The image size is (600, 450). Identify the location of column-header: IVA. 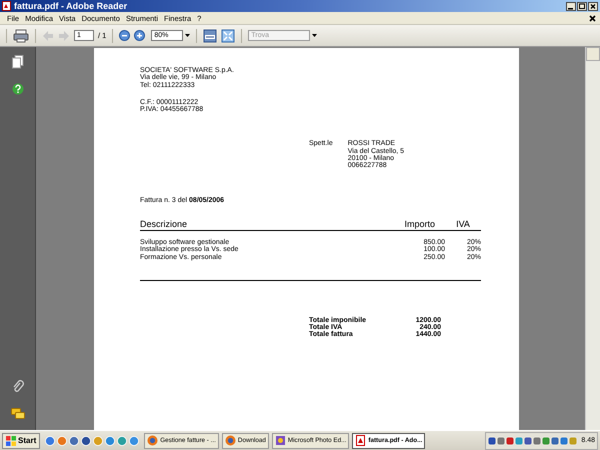
(463, 223).